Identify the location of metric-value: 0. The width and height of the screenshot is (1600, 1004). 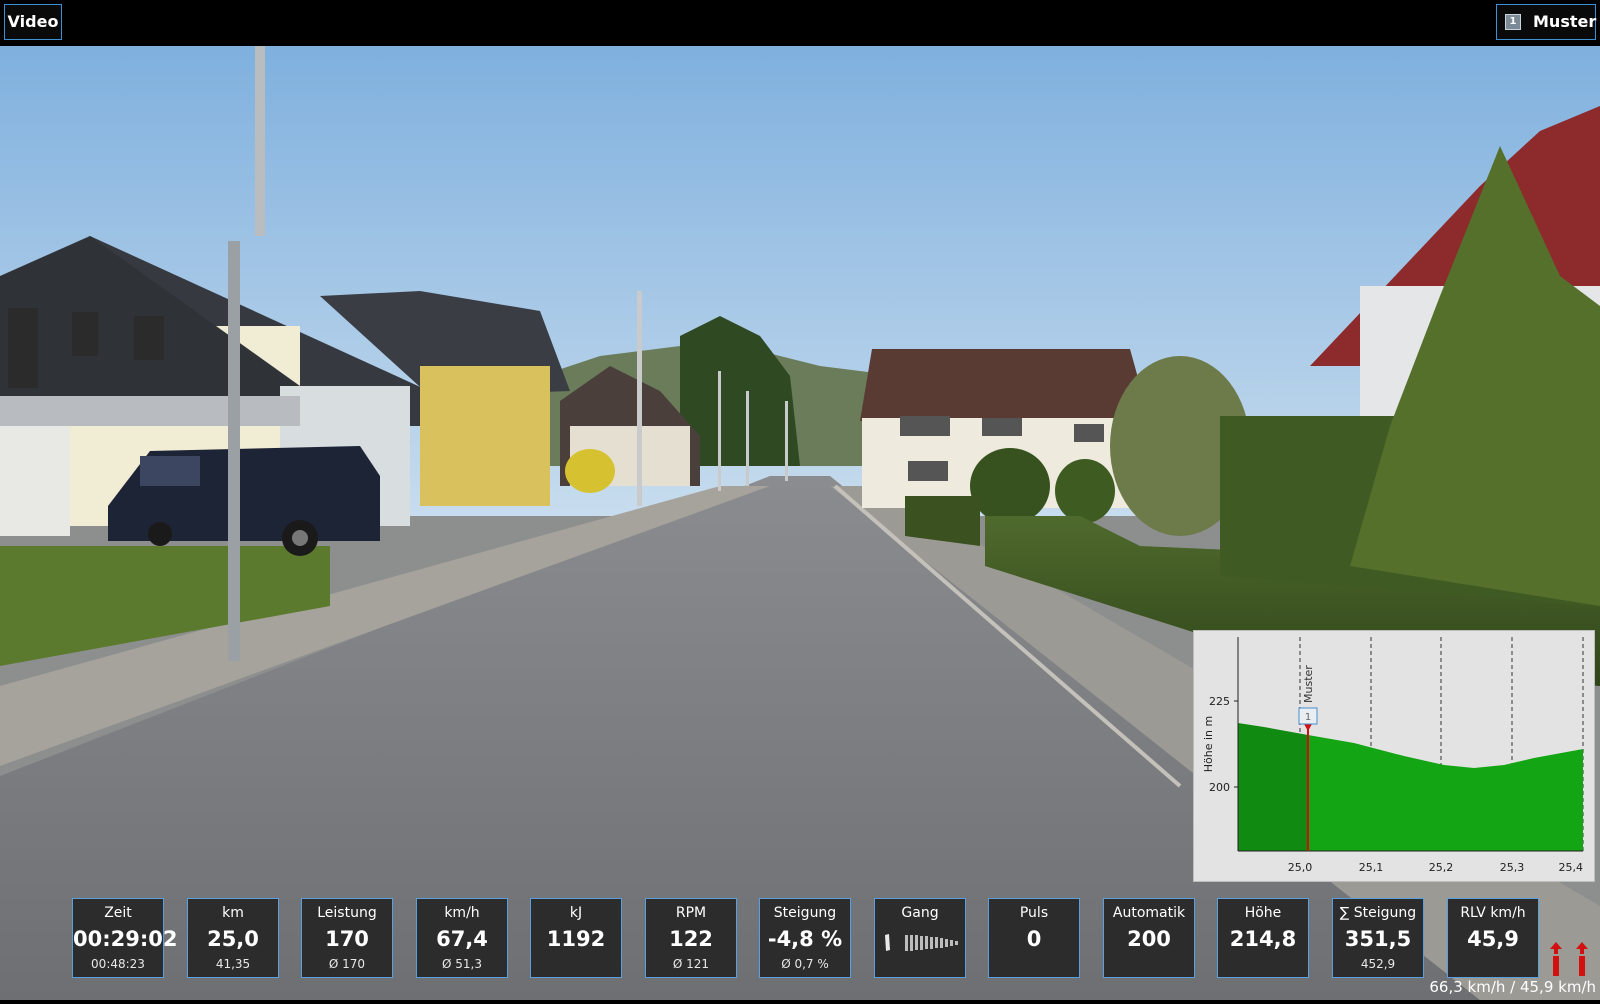
(1034, 939).